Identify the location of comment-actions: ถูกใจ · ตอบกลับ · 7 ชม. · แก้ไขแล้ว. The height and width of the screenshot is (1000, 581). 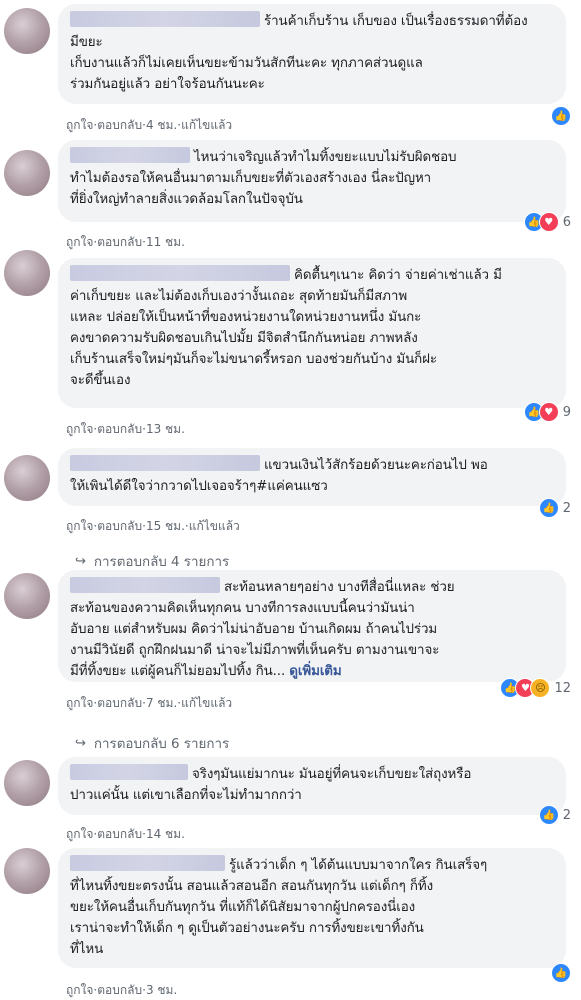
(149, 703).